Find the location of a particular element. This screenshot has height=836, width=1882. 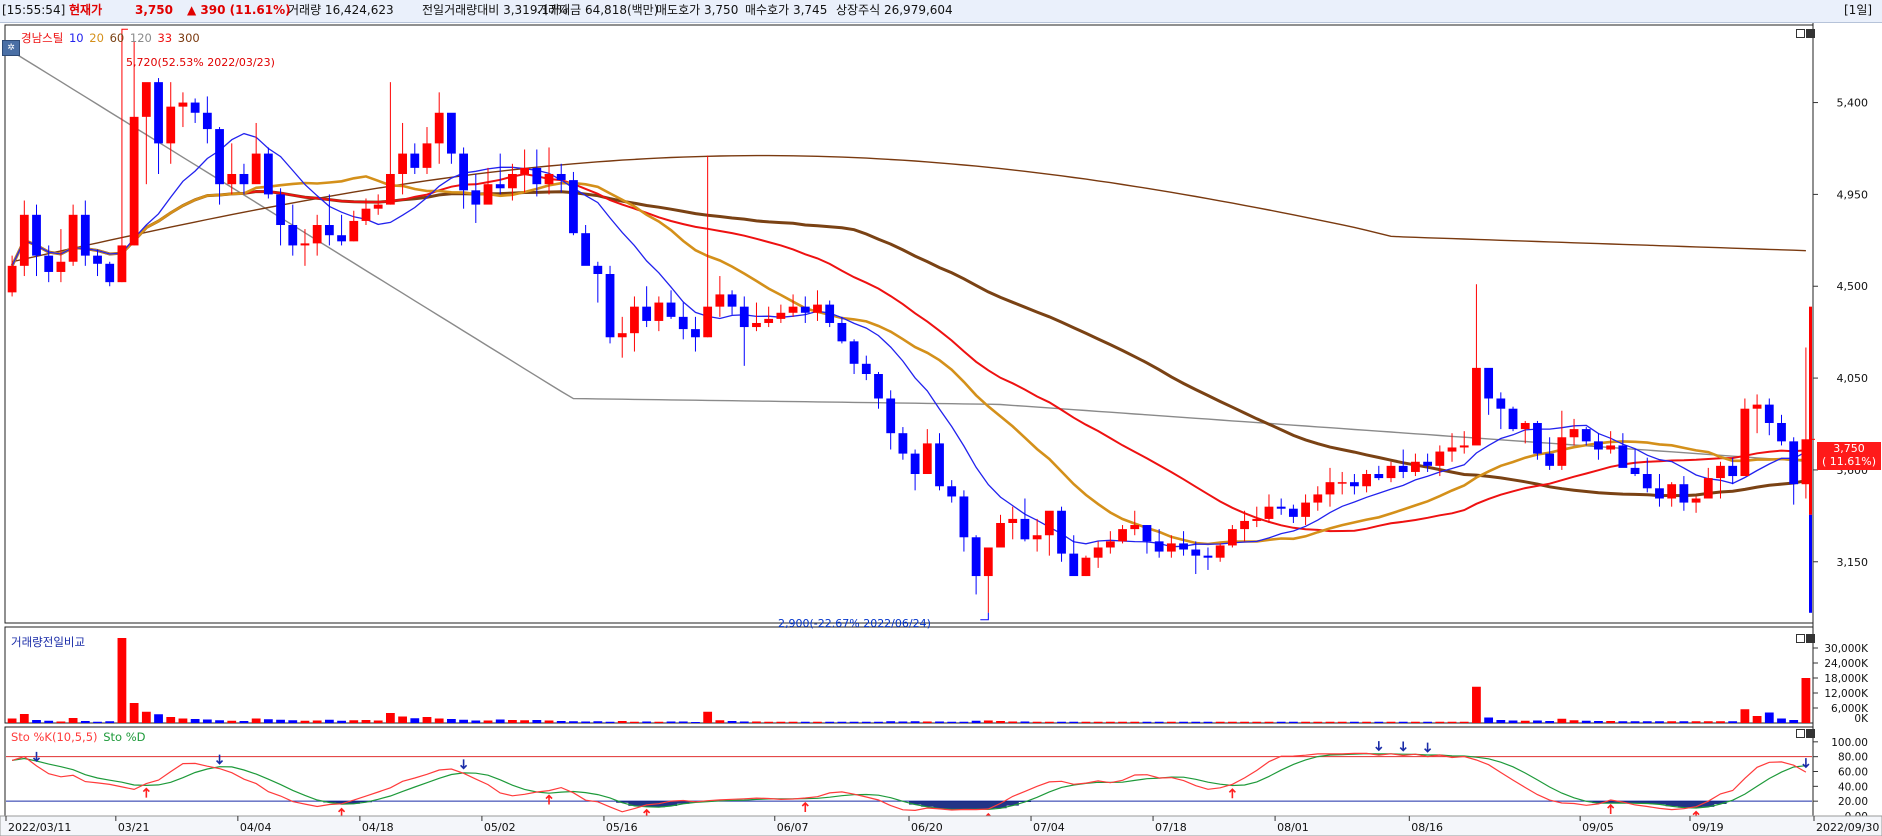

pane3-minimize-button is located at coordinates (1800, 733).